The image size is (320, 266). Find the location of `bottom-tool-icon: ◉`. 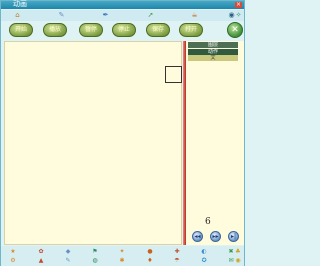

bottom-tool-icon: ◉ is located at coordinates (238, 261).